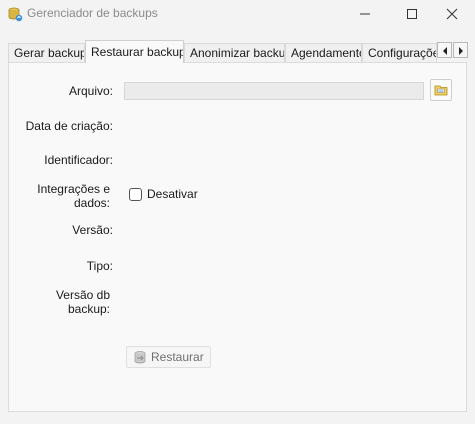 The image size is (475, 424). What do you see at coordinates (274, 91) in the screenshot?
I see `arquivo-field` at bounding box center [274, 91].